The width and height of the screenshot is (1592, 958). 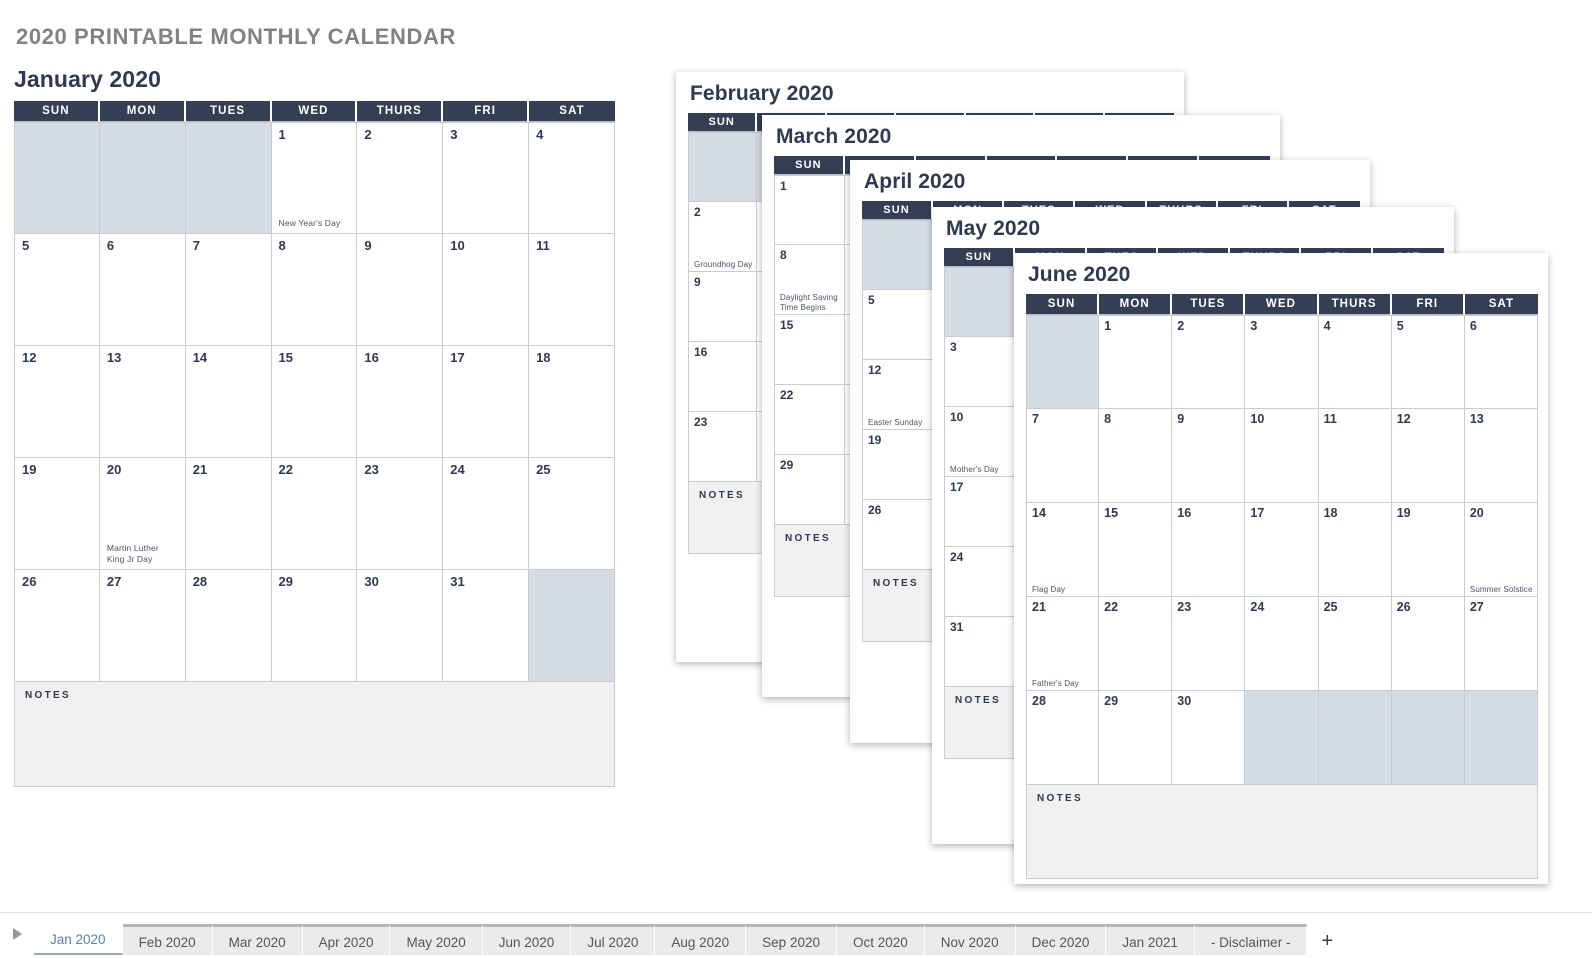 What do you see at coordinates (314, 178) in the screenshot?
I see `calendar-cell-day: 1 New Year's Day` at bounding box center [314, 178].